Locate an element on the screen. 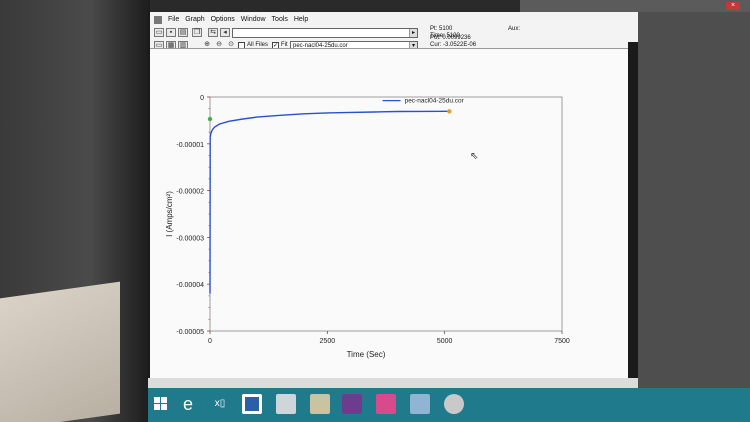  legend-label: pec-nacl04-25du.cor is located at coordinates (435, 101).